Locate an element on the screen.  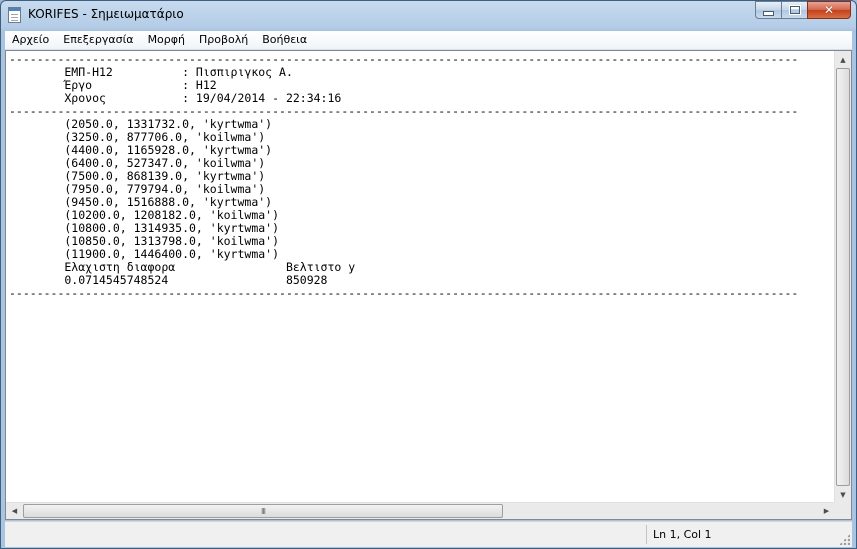
close-button: ✕ is located at coordinates (829, 10).